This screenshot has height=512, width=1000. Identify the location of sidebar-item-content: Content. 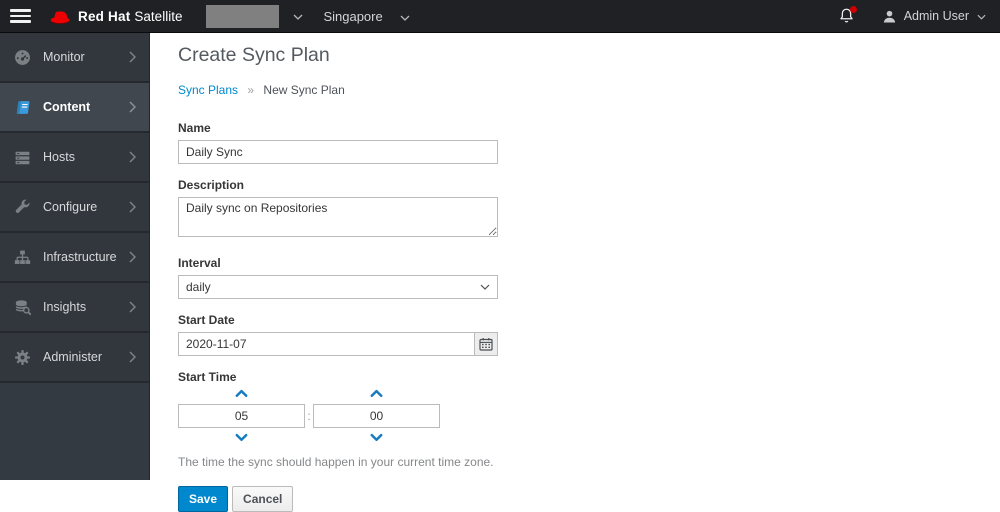
(74, 108).